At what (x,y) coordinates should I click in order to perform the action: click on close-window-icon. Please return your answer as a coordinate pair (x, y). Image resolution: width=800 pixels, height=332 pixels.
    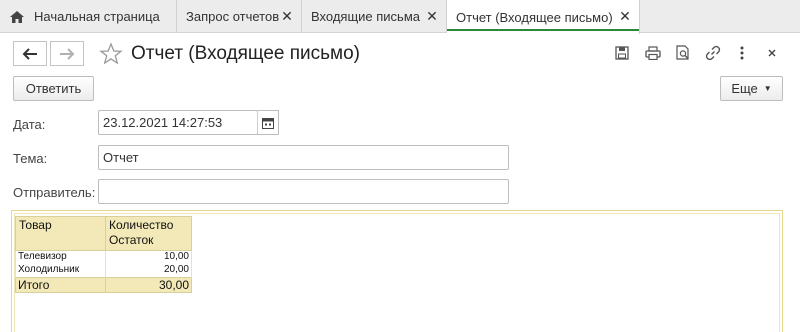
    Looking at the image, I should click on (772, 53).